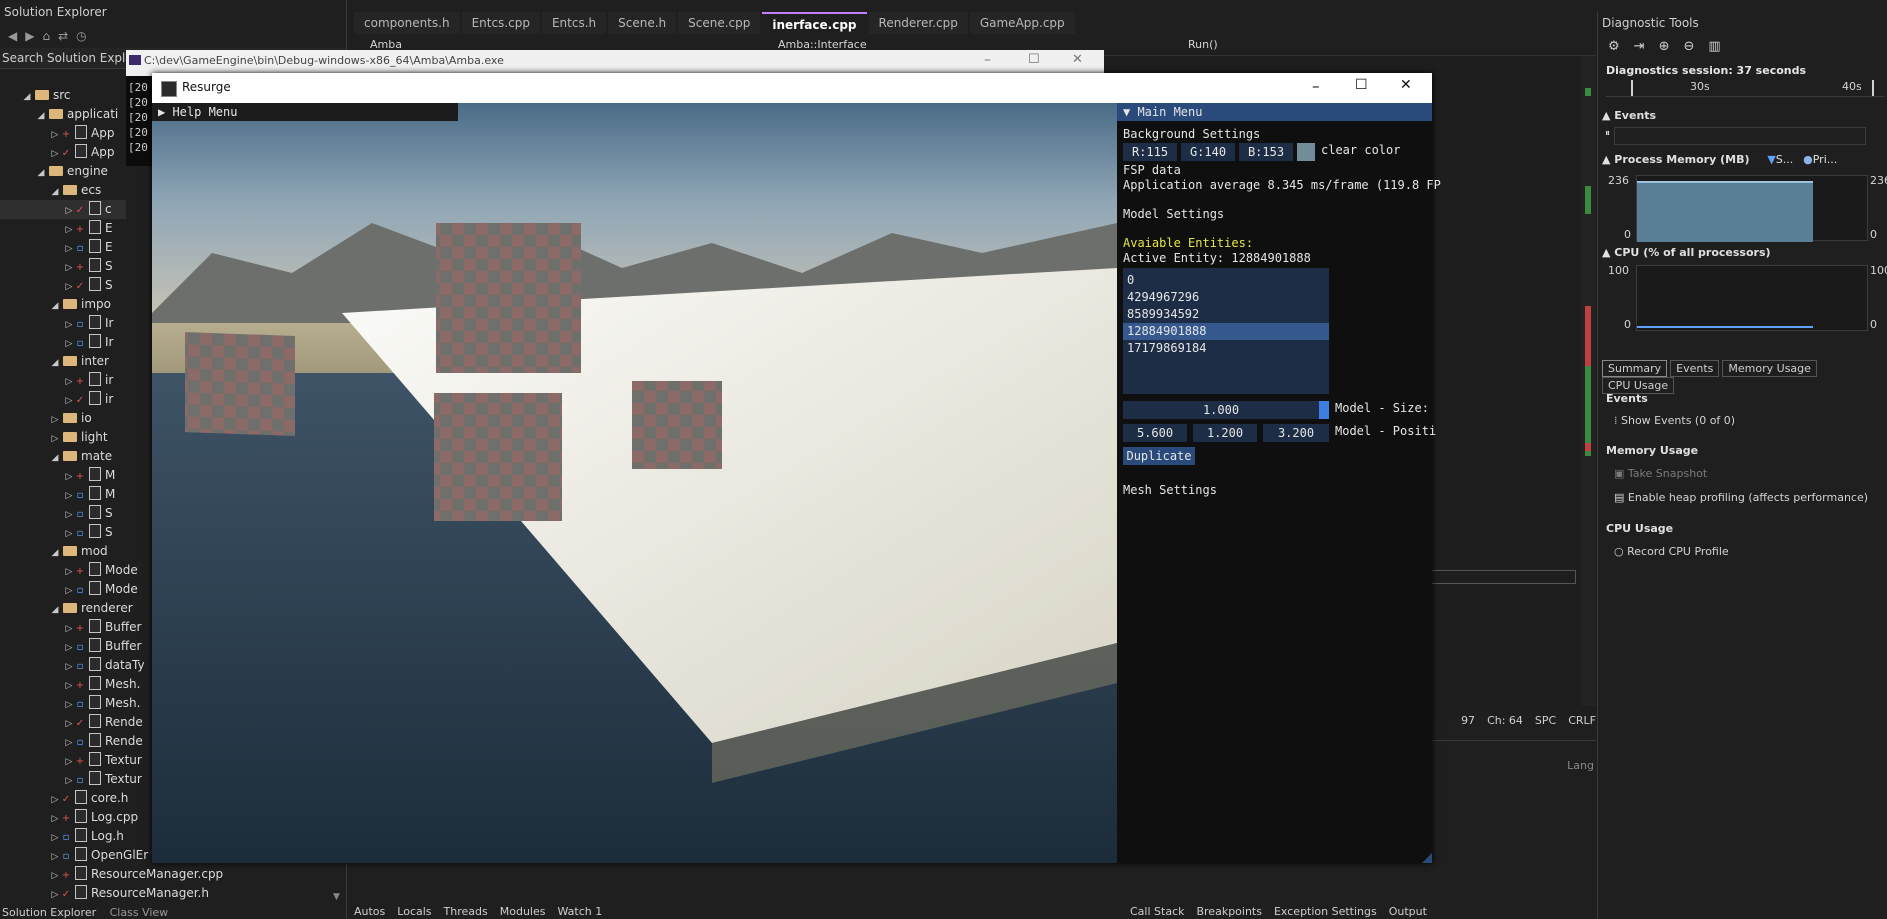 This screenshot has height=919, width=1887. Describe the element at coordinates (1427, 858) in the screenshot. I see `resize-grip` at that location.